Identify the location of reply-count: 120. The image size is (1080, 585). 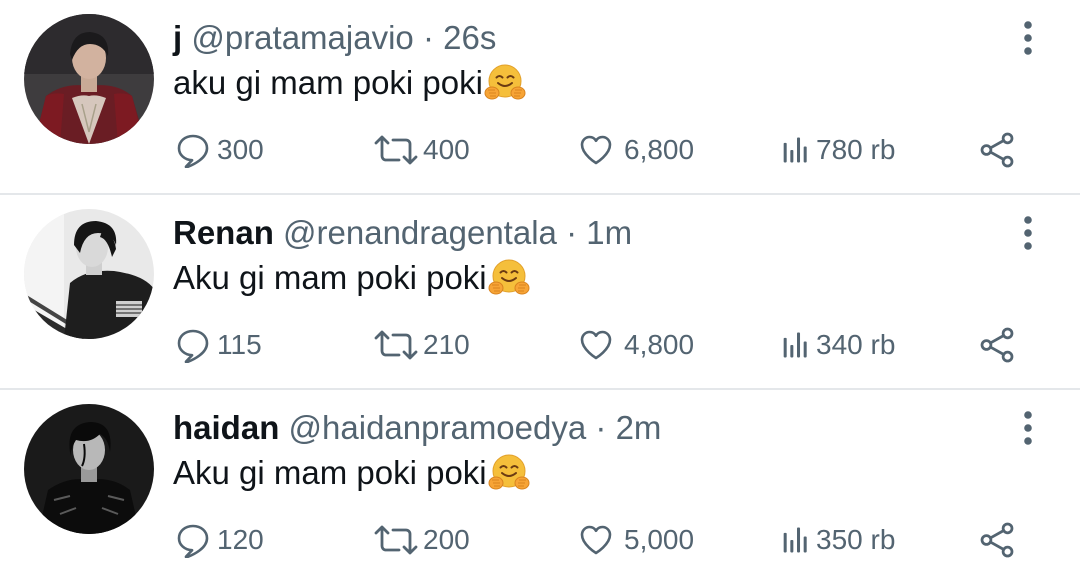
(240, 539).